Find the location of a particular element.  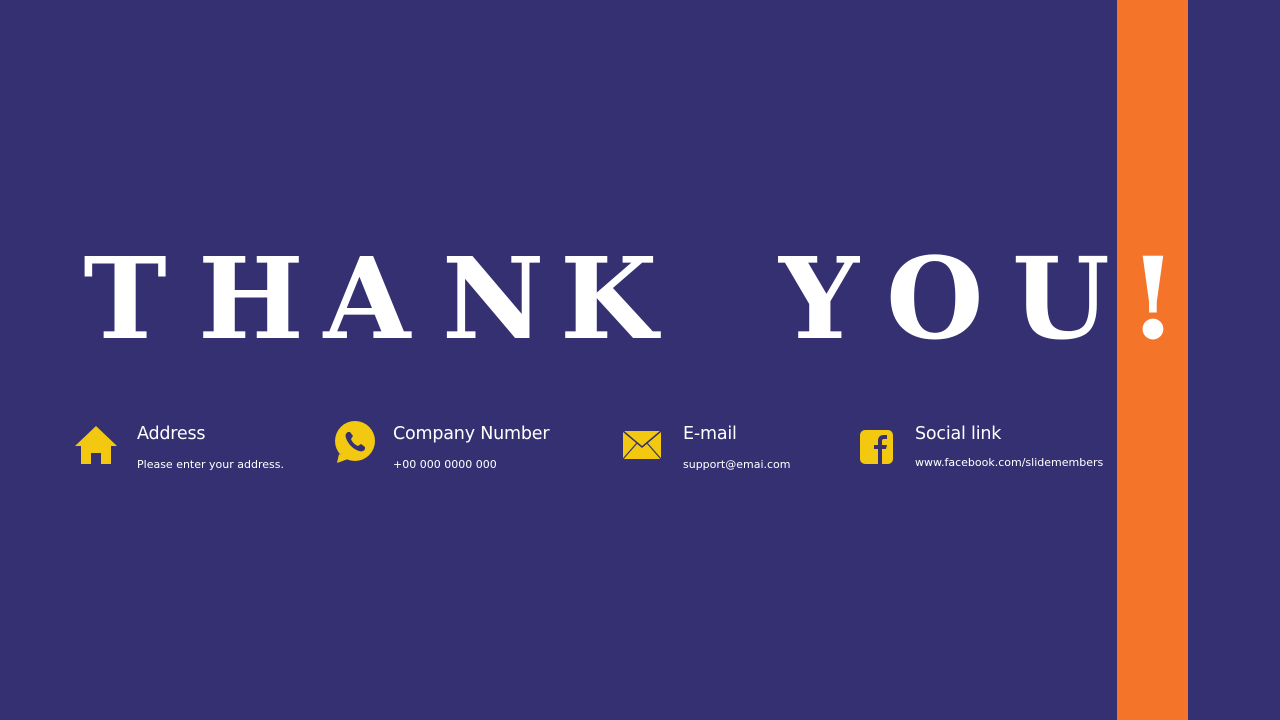

headline-exclamation: ! is located at coordinates (1153, 299).